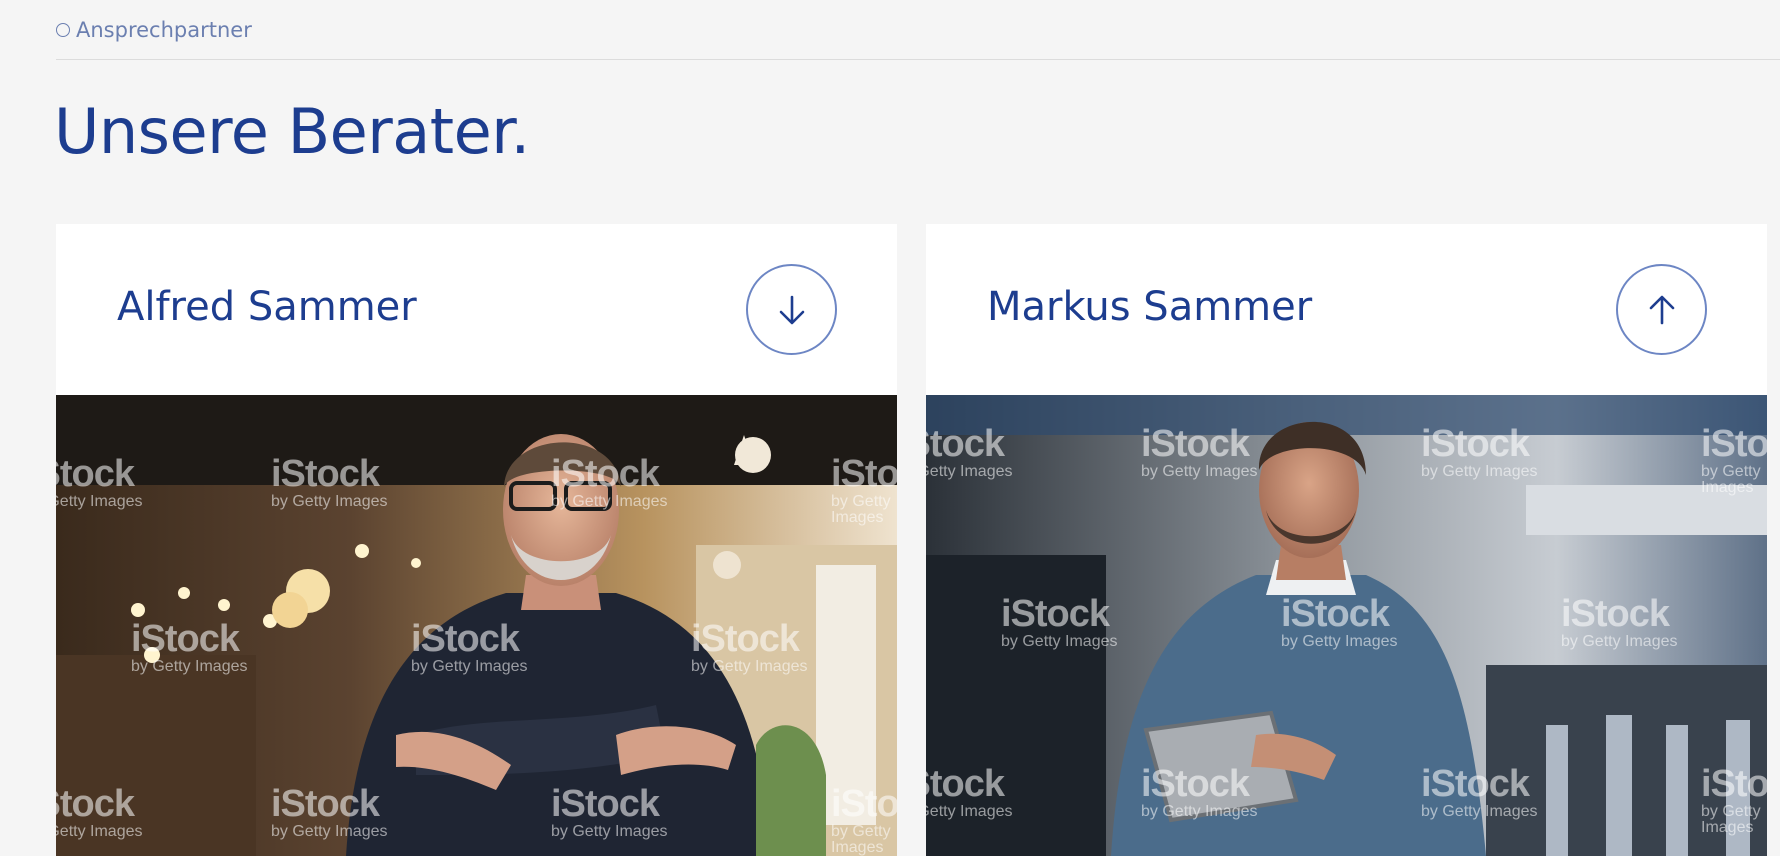  Describe the element at coordinates (63, 30) in the screenshot. I see `circle-icon` at that location.